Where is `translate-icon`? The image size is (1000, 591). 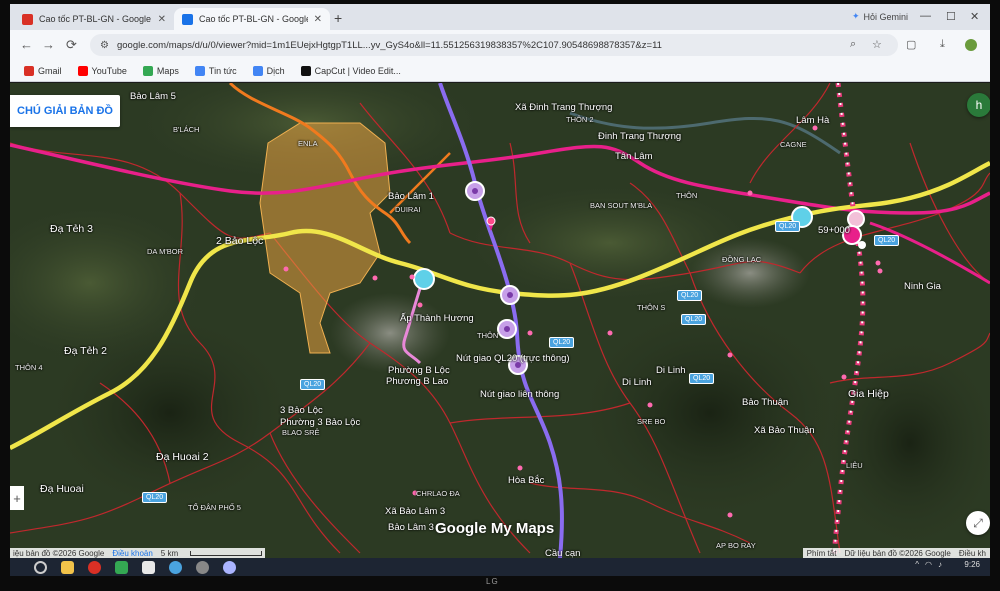 translate-icon is located at coordinates (257, 70).